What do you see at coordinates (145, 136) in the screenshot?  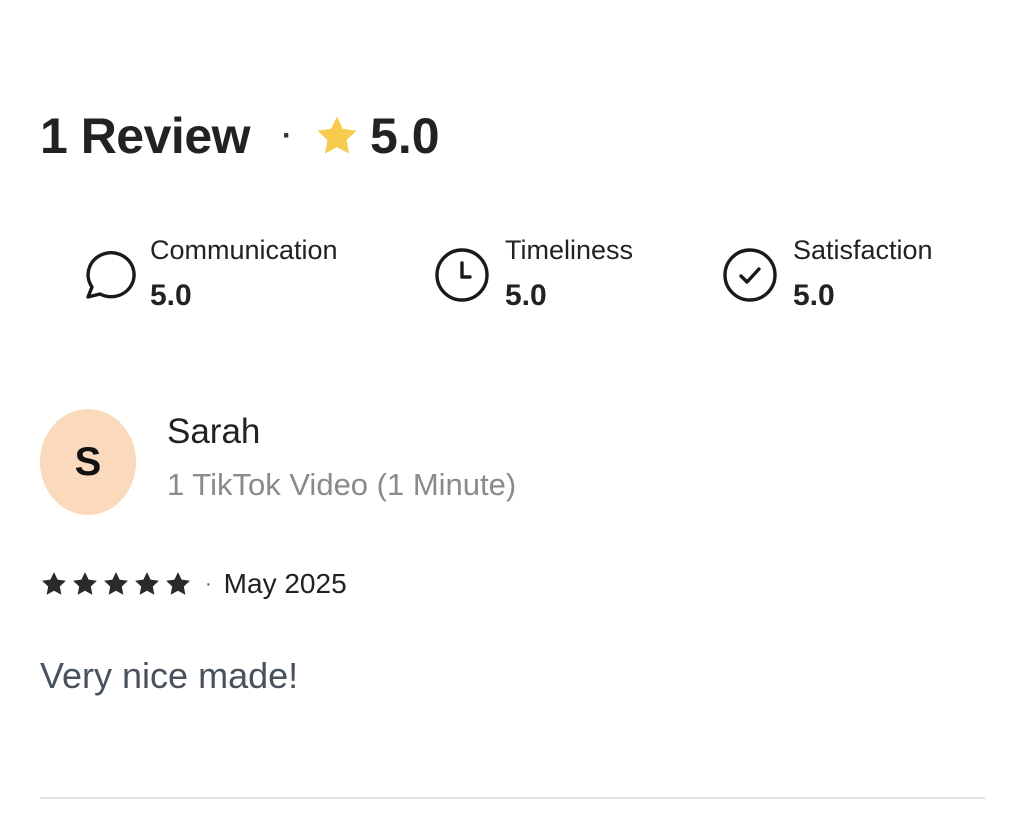 I see `review-count: 1 Review` at bounding box center [145, 136].